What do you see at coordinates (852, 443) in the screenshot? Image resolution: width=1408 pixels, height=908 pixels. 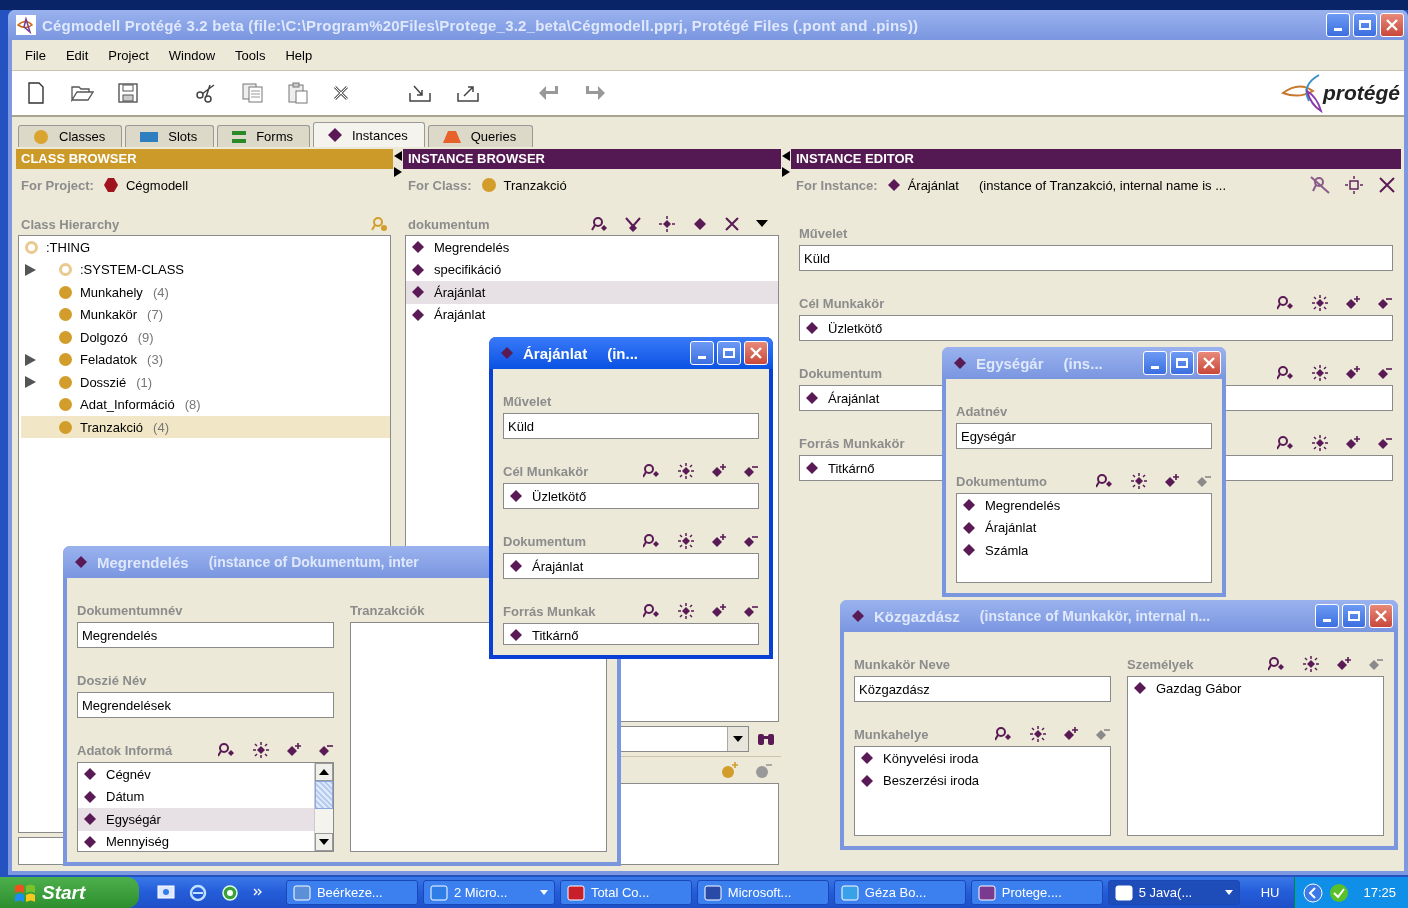 I see `slot-label: Forrás Munkakör` at bounding box center [852, 443].